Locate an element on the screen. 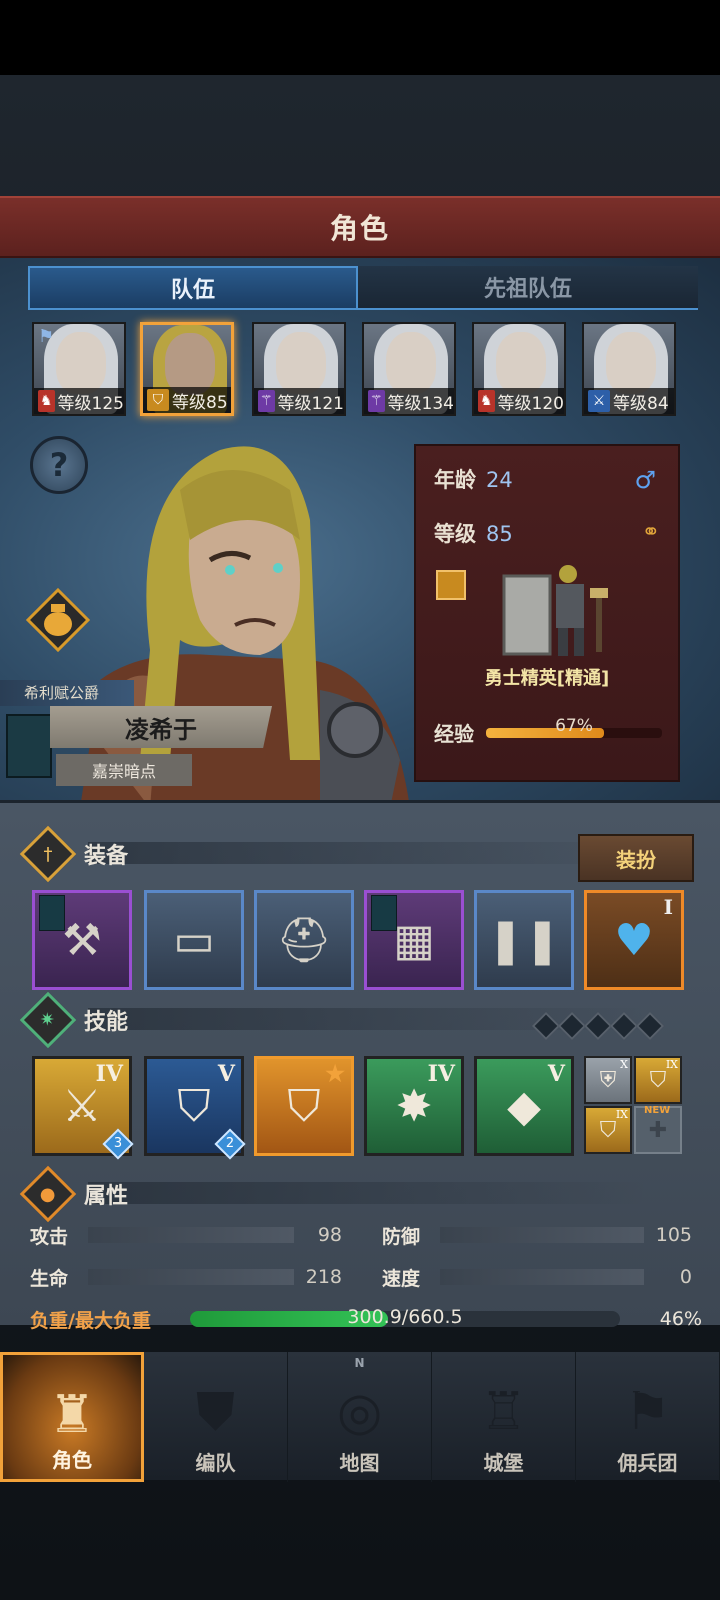 The width and height of the screenshot is (720, 1600). status-bar-area is located at coordinates (360, 37).